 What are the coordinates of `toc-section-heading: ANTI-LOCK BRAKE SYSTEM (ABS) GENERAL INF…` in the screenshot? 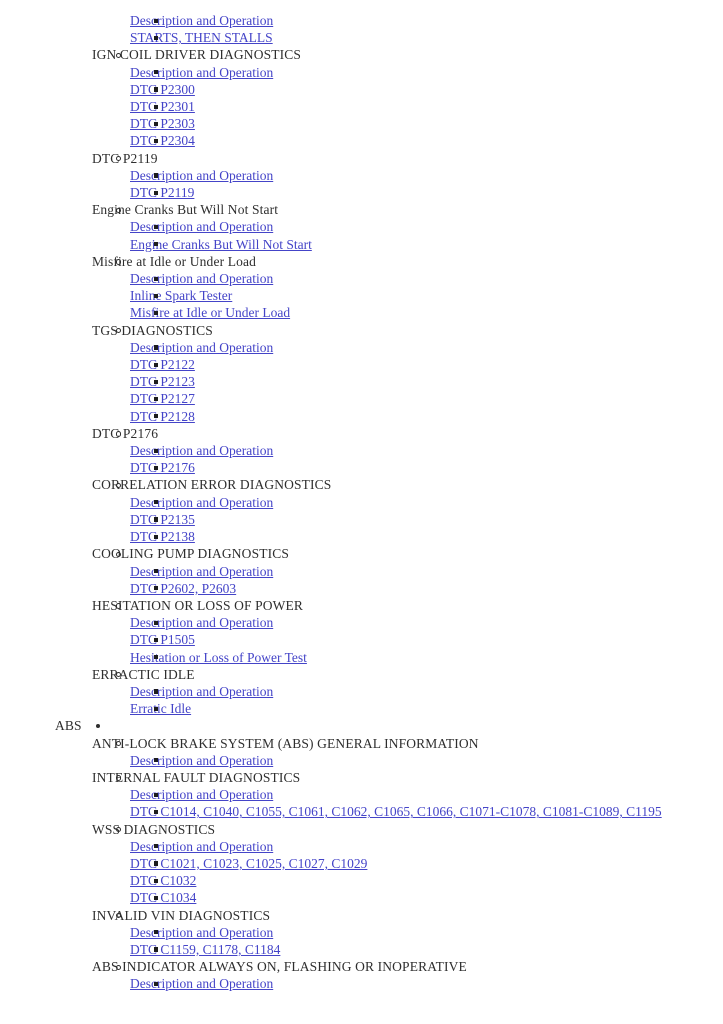 It's located at (285, 743).